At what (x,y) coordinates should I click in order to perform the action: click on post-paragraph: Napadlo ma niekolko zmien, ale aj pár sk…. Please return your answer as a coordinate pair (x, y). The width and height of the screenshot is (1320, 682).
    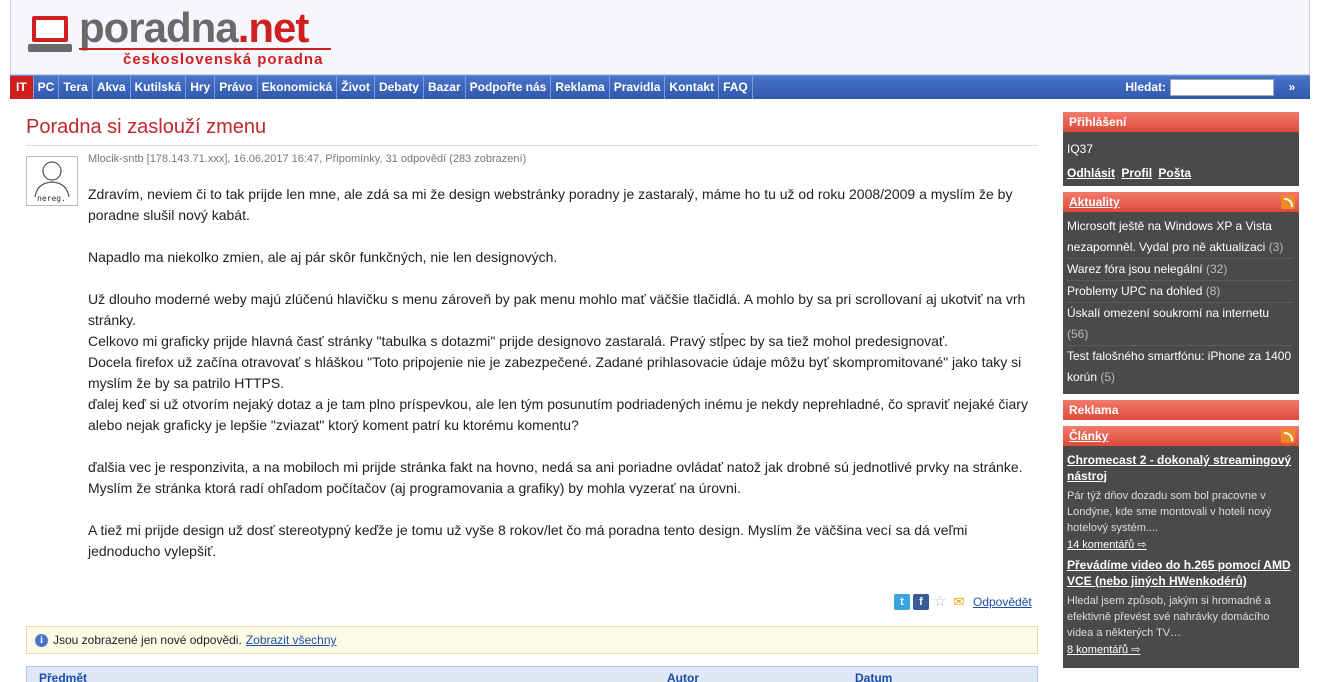
    Looking at the image, I should click on (323, 257).